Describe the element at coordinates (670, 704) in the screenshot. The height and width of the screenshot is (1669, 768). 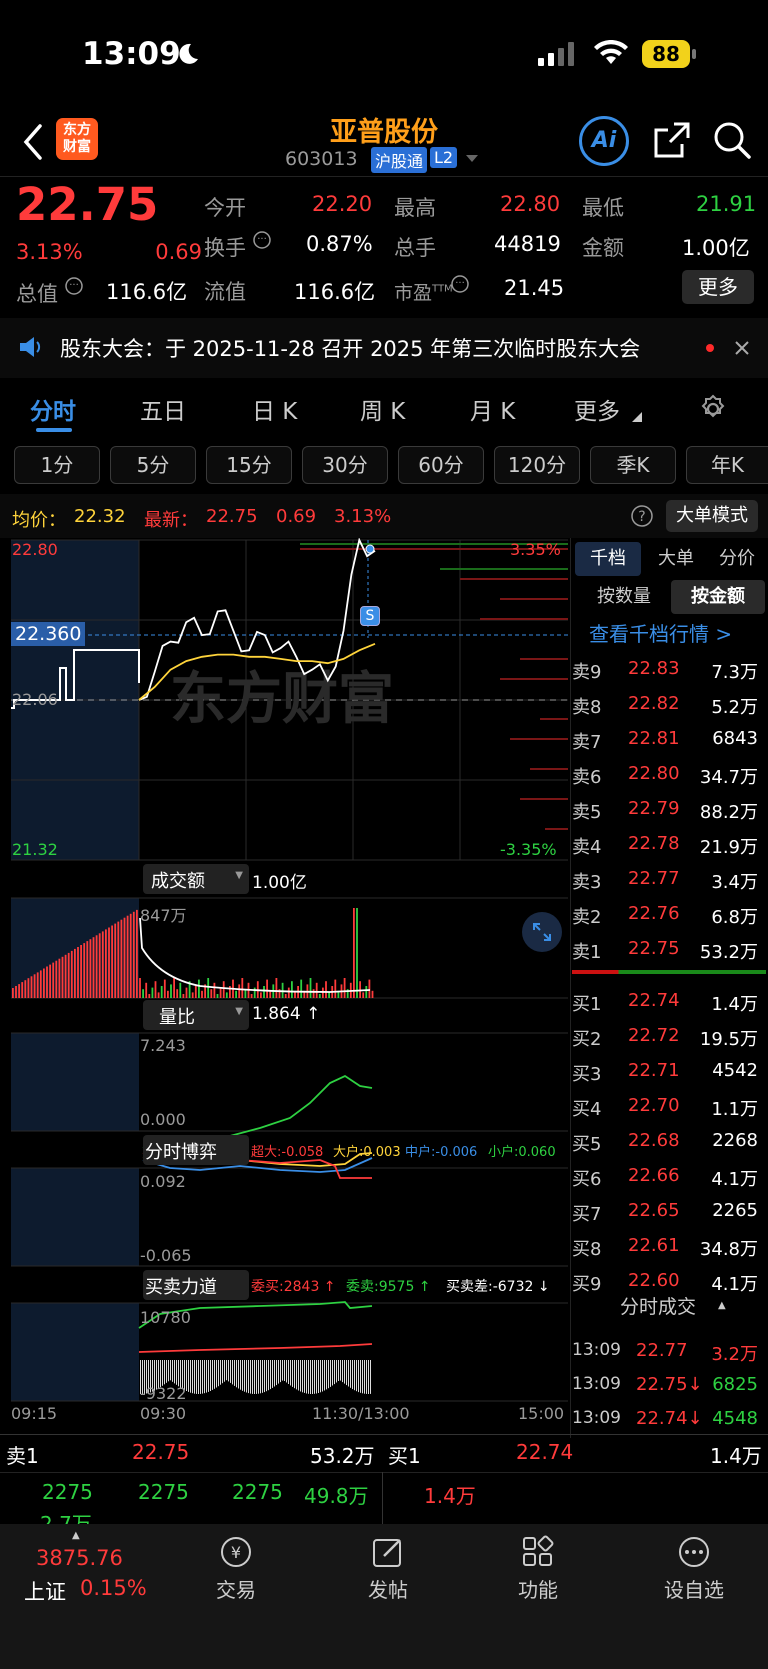
I see `ask-row: 卖8 22.82 5.2万` at that location.